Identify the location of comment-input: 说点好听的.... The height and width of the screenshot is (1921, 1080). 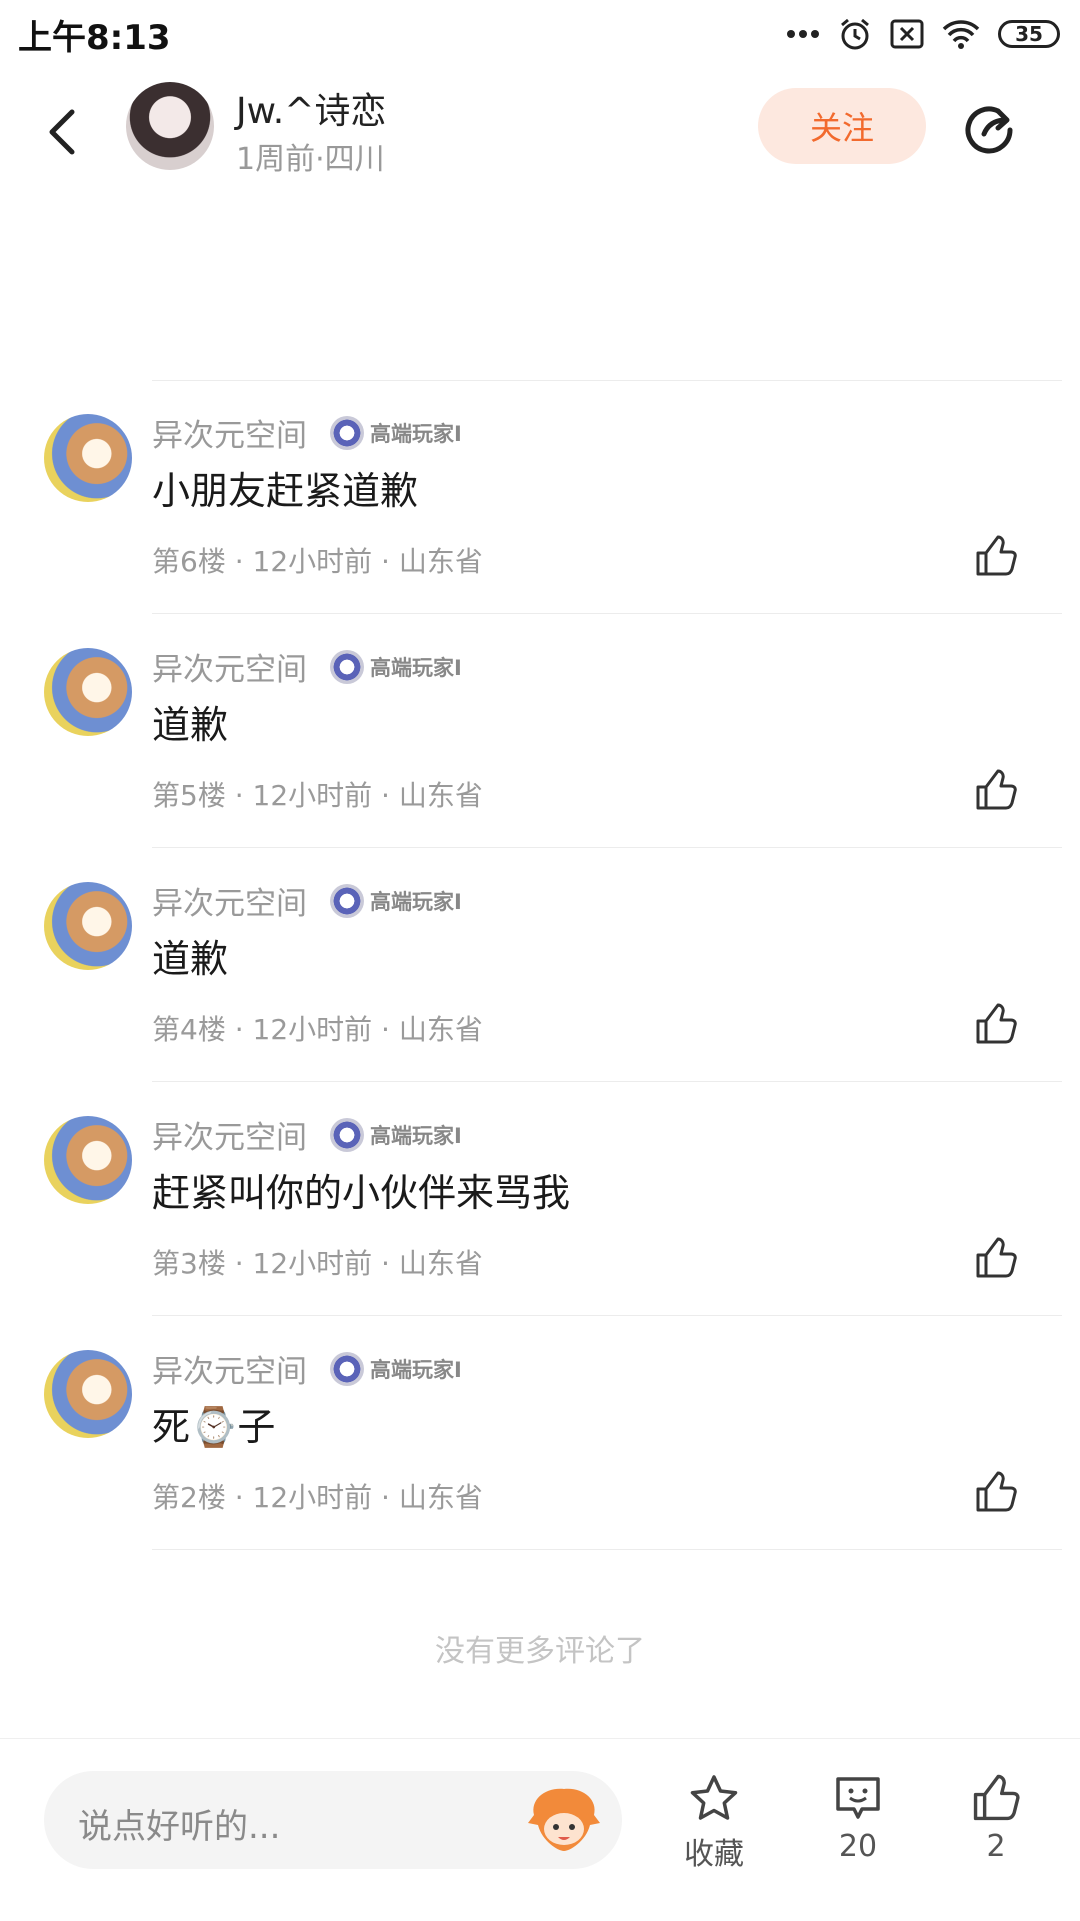
(333, 1820).